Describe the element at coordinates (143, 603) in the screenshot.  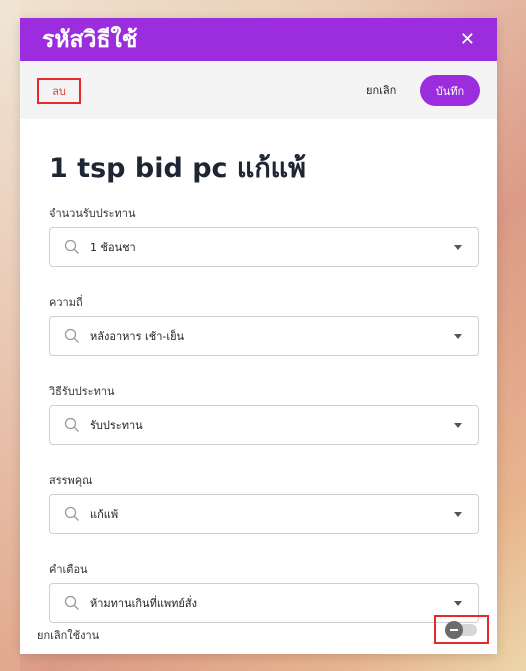
I see `select-value: ห้ามทานเกินที่แพทย์สั่ง` at that location.